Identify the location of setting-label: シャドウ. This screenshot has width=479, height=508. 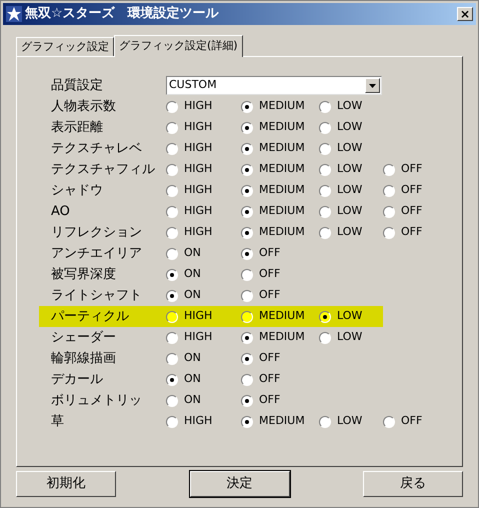
(77, 191).